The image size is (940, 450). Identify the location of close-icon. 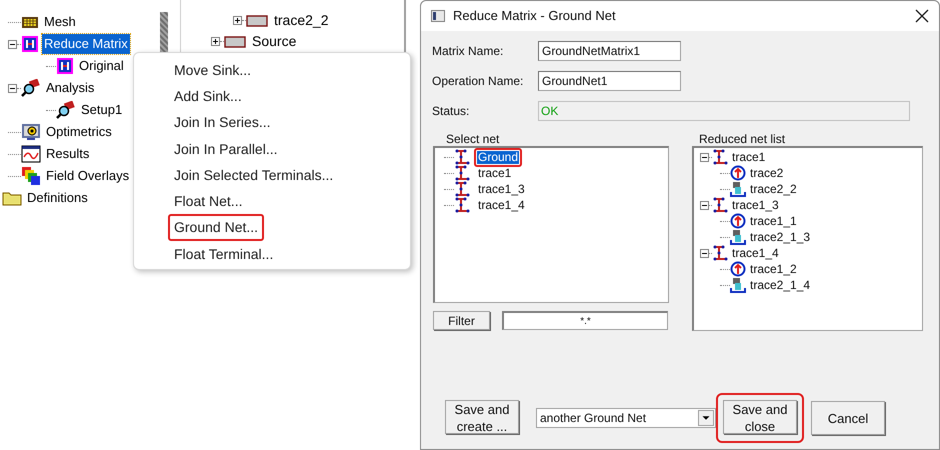
(922, 16).